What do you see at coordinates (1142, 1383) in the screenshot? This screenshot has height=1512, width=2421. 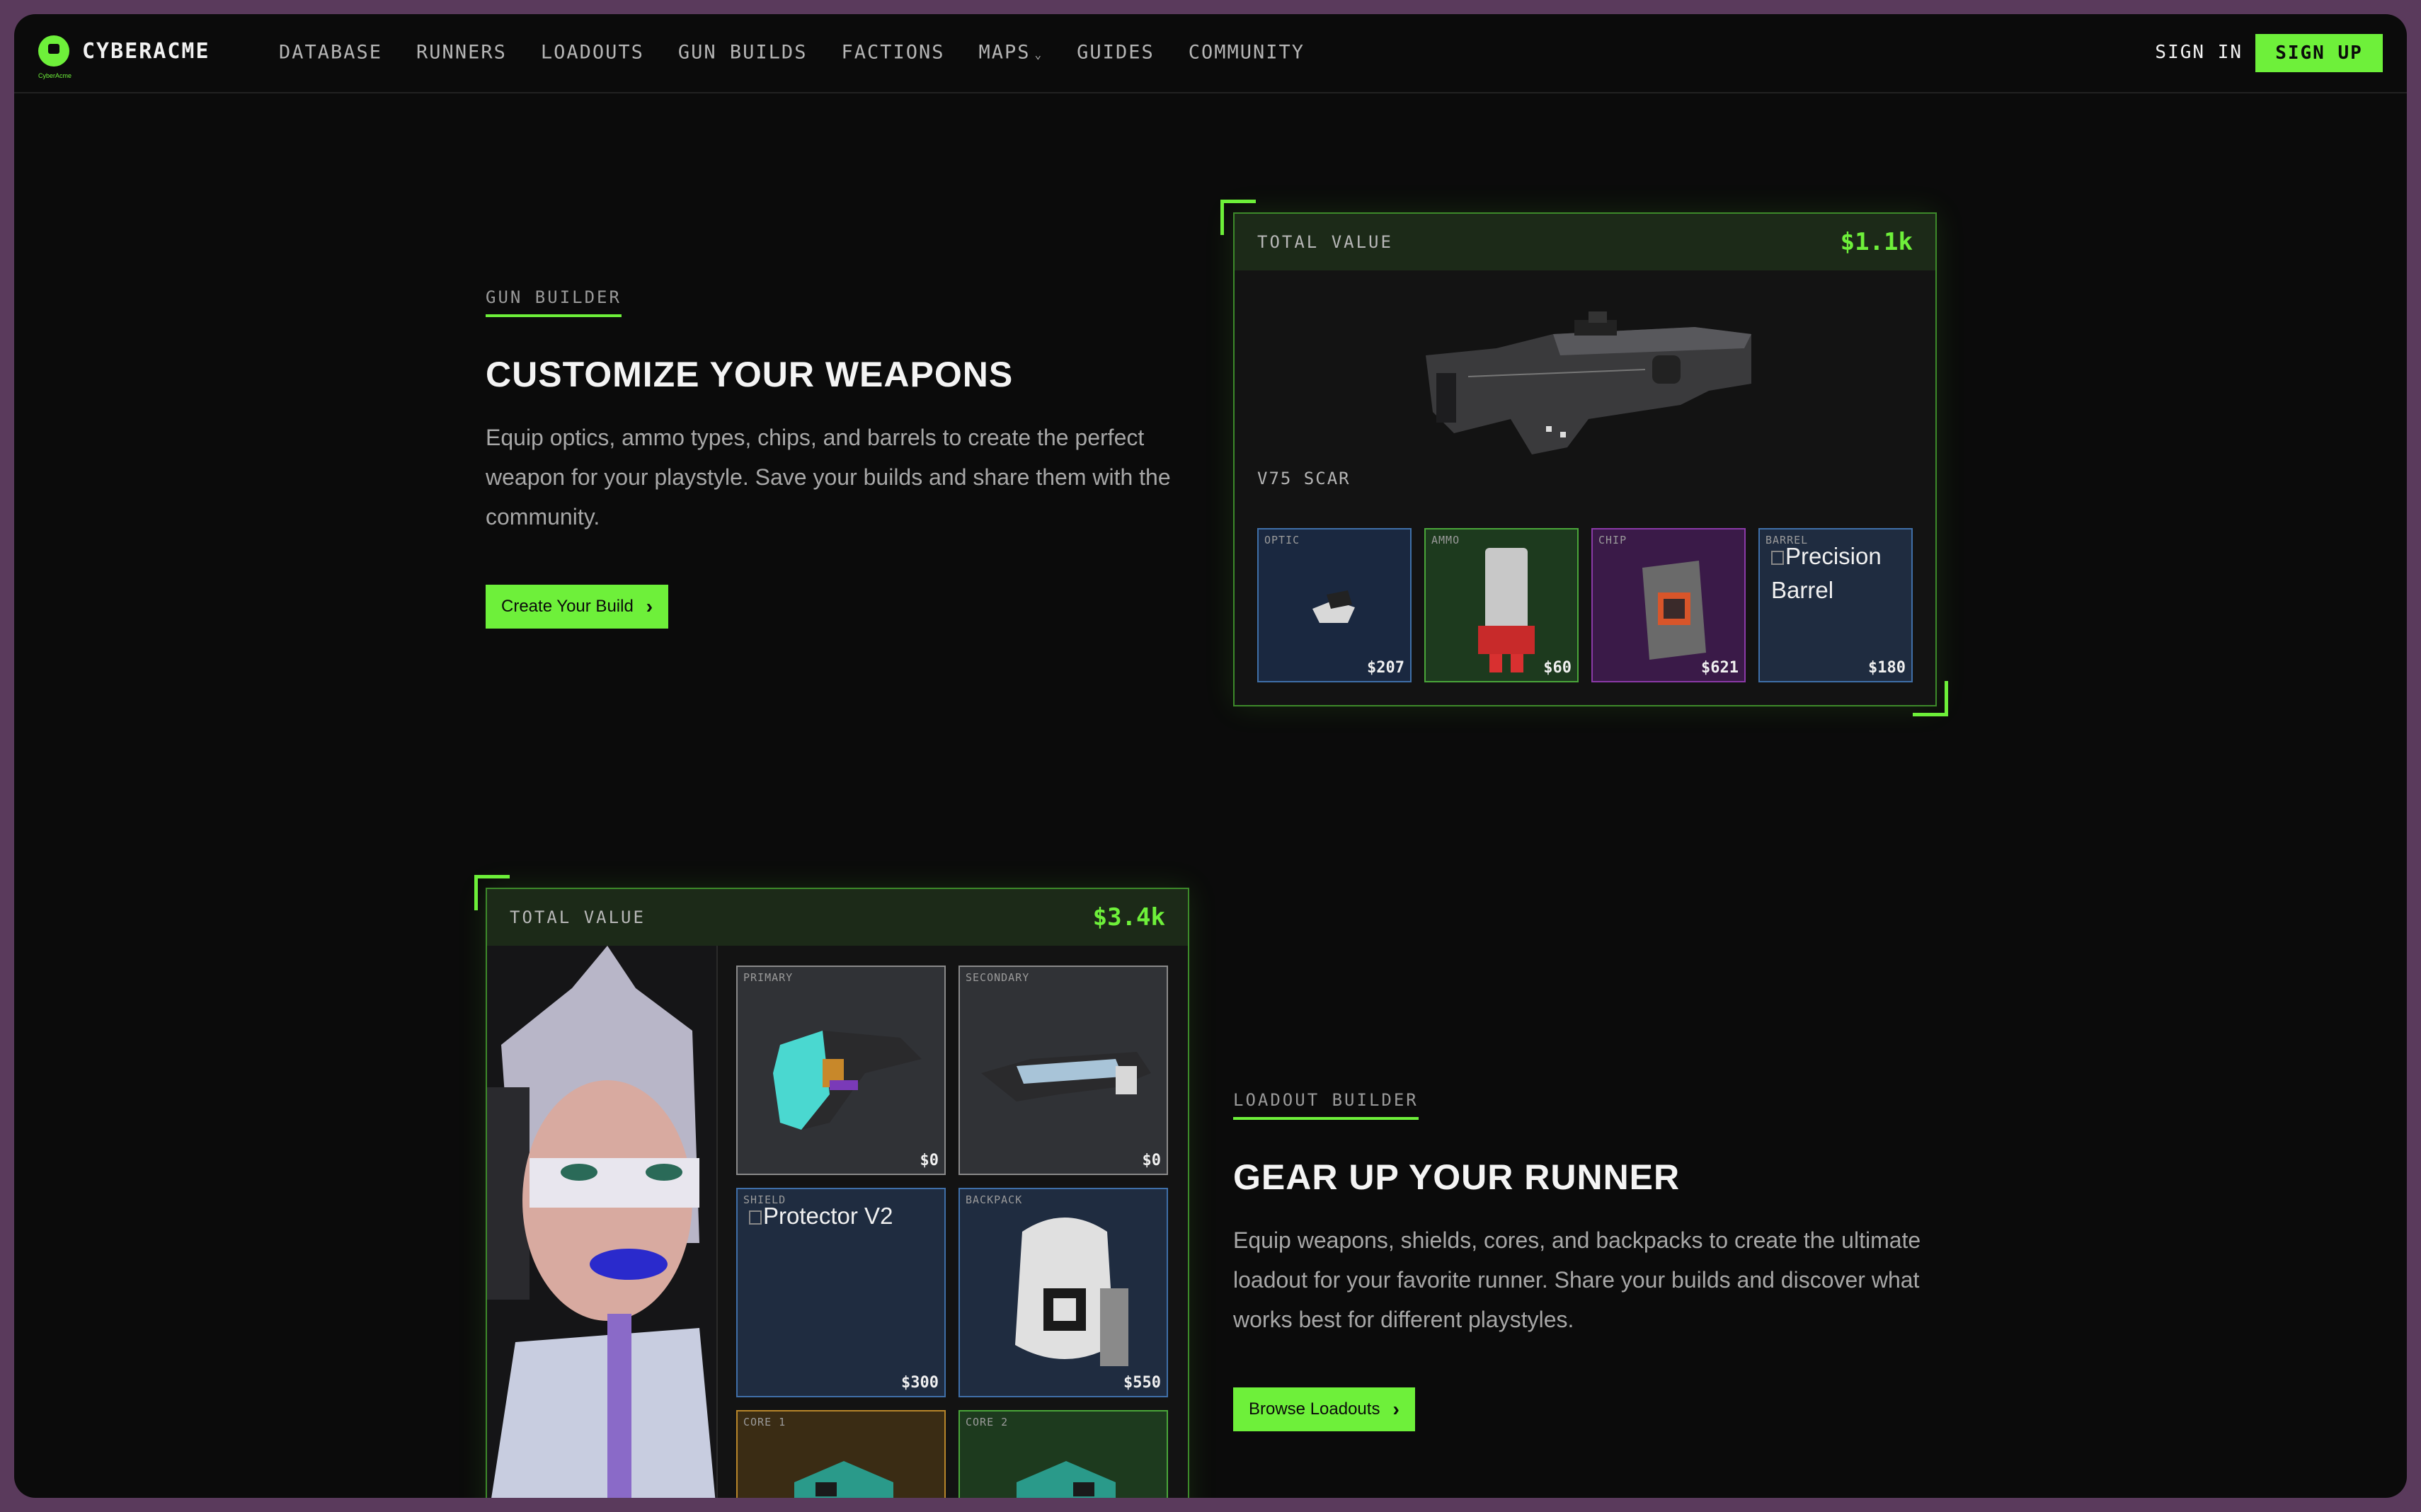 I see `slot-price: $550` at bounding box center [1142, 1383].